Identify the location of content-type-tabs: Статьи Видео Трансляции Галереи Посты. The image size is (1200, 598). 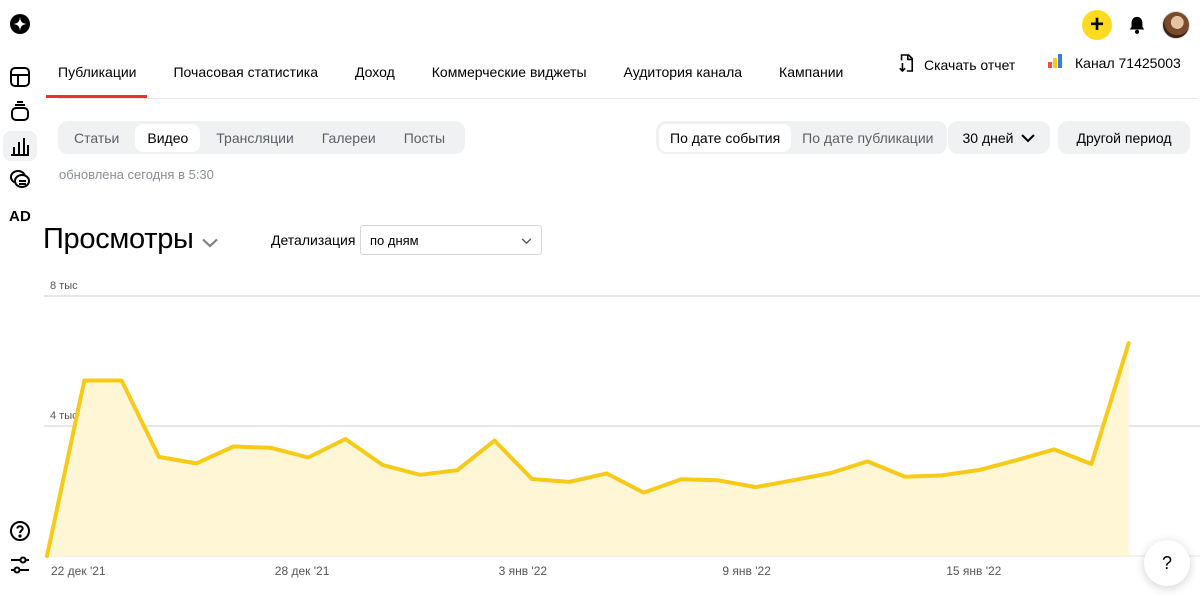
(262, 137).